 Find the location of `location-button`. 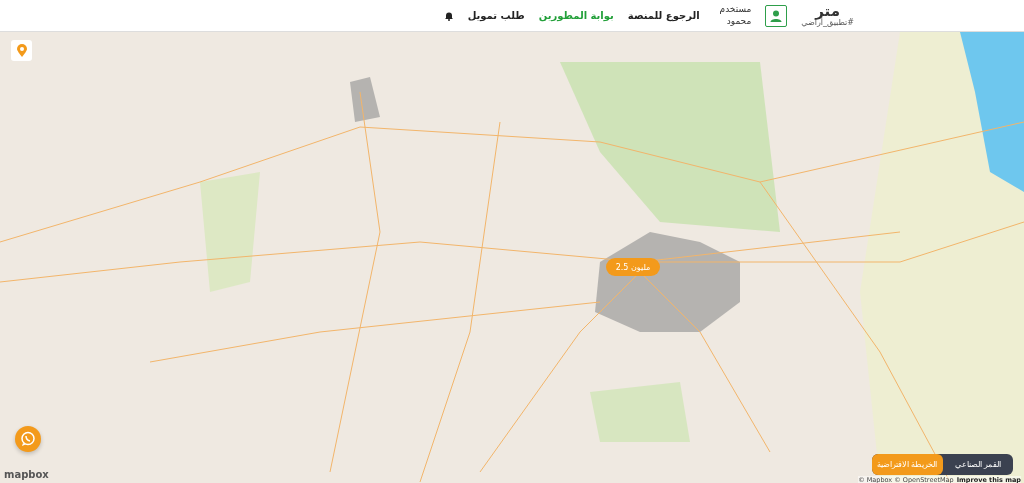

location-button is located at coordinates (21, 50).